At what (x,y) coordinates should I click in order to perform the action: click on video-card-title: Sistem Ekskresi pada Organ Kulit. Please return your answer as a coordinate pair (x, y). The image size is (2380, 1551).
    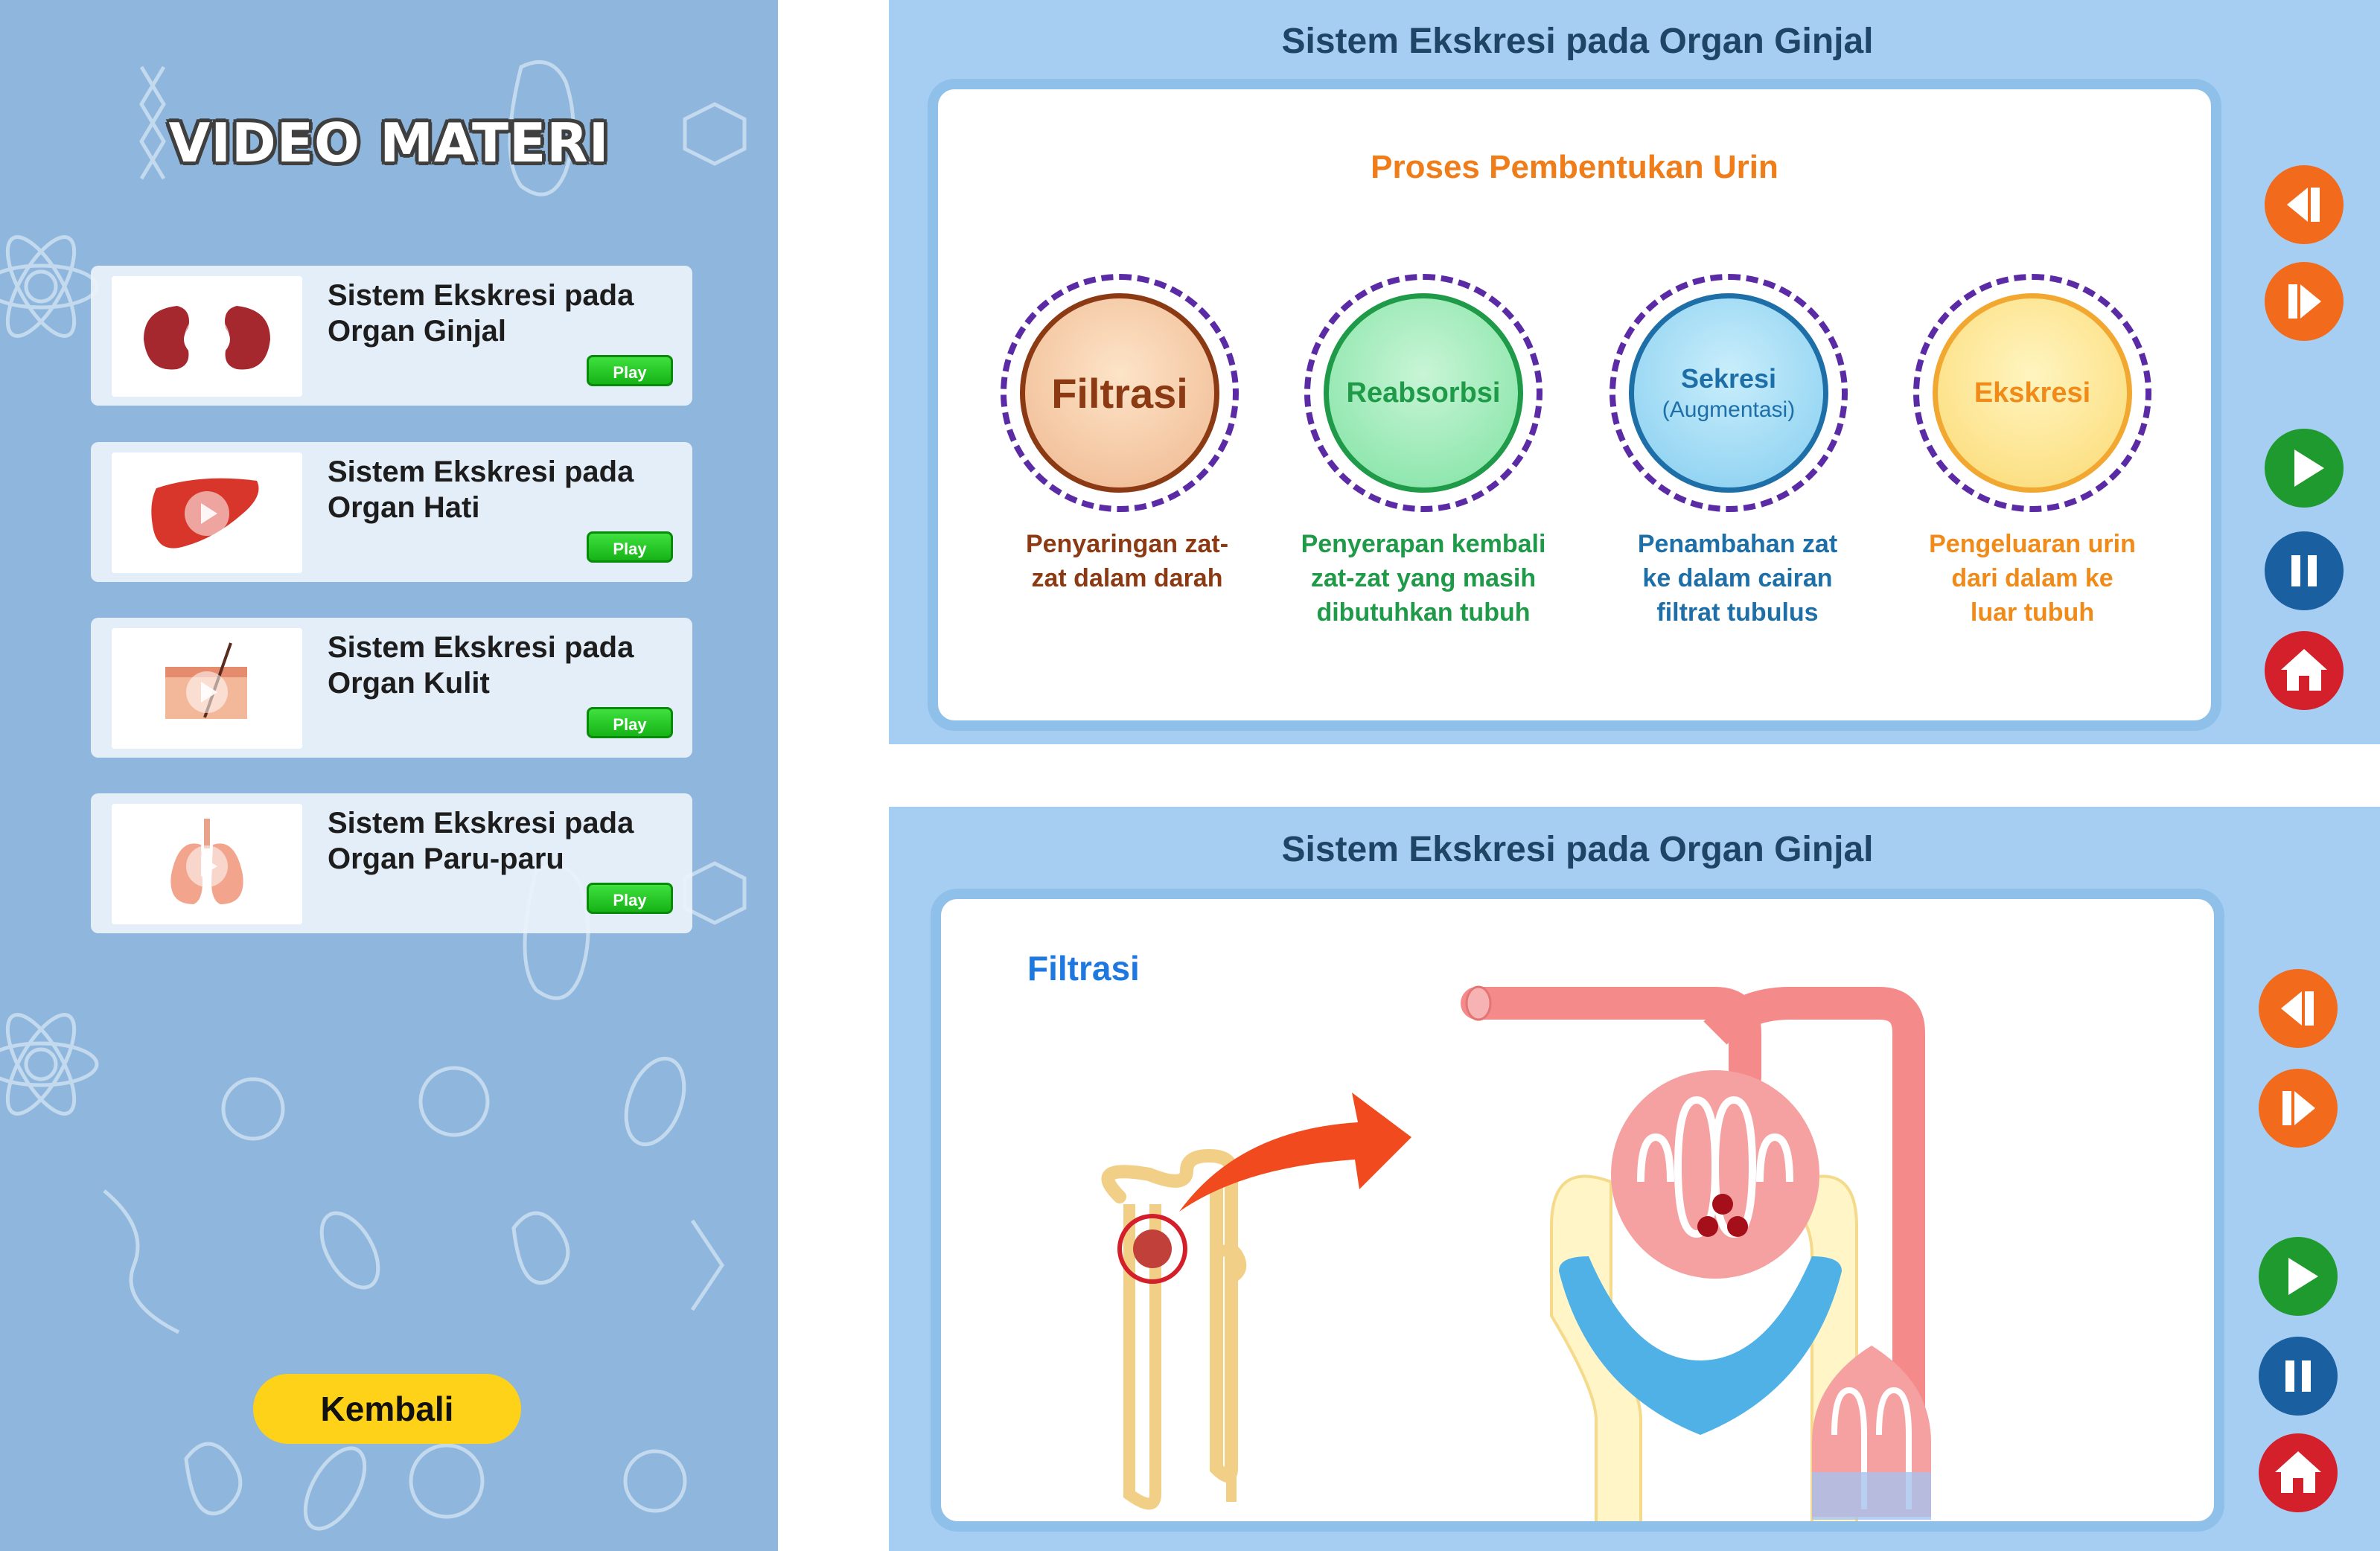
    Looking at the image, I should click on (481, 665).